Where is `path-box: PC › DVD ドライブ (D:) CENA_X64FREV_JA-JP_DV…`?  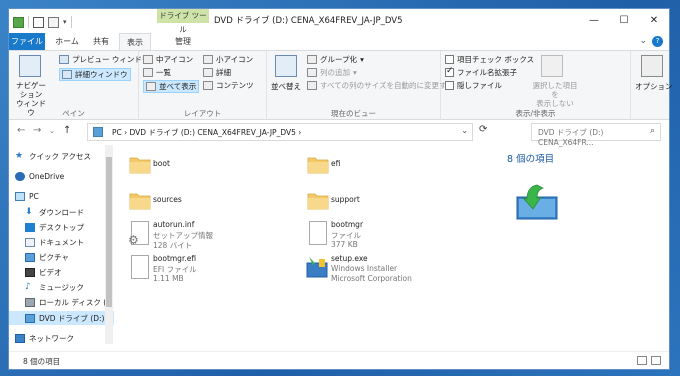
path-box: PC › DVD ドライブ (D:) CENA_X64FREV_JA-JP_DV… is located at coordinates (280, 132).